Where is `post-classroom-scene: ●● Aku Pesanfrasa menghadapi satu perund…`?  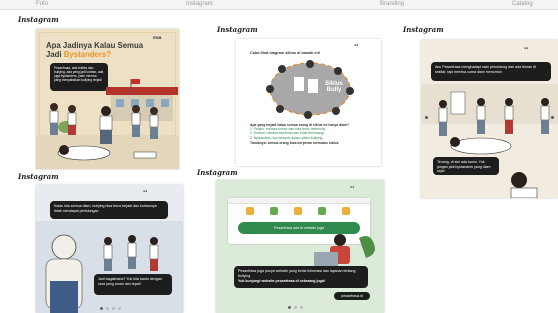
post-classroom-scene: ●● Aku Pesanfrasa menghadapi satu perund… is located at coordinates (489, 119).